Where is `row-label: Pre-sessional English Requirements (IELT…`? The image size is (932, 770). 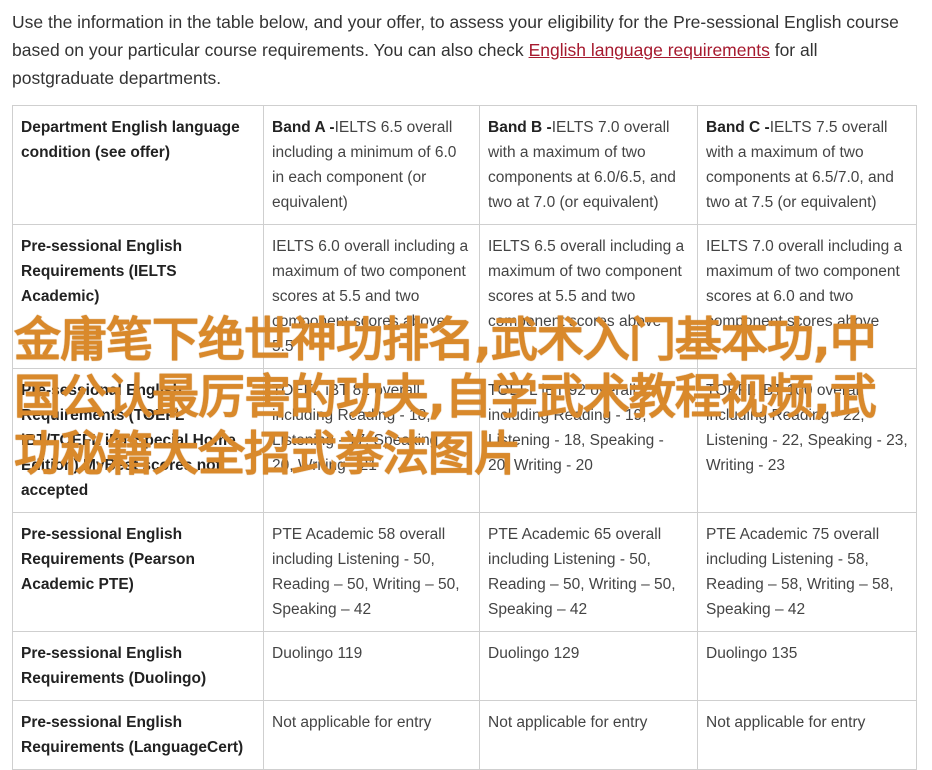
row-label: Pre-sessional English Requirements (IELT… is located at coordinates (138, 296).